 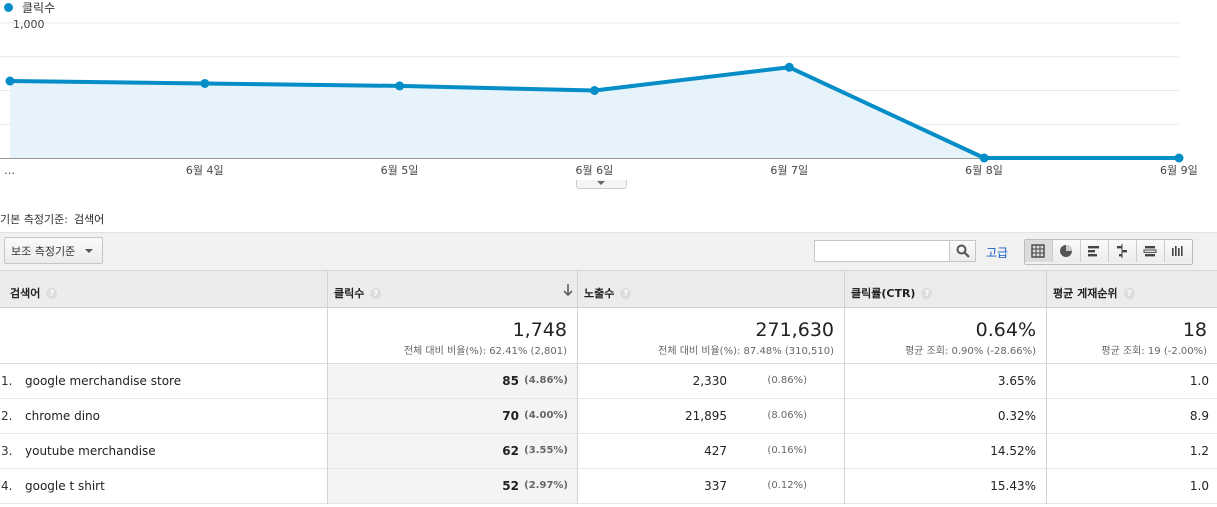 What do you see at coordinates (89, 219) in the screenshot?
I see `primary-dimension-value: 검색어` at bounding box center [89, 219].